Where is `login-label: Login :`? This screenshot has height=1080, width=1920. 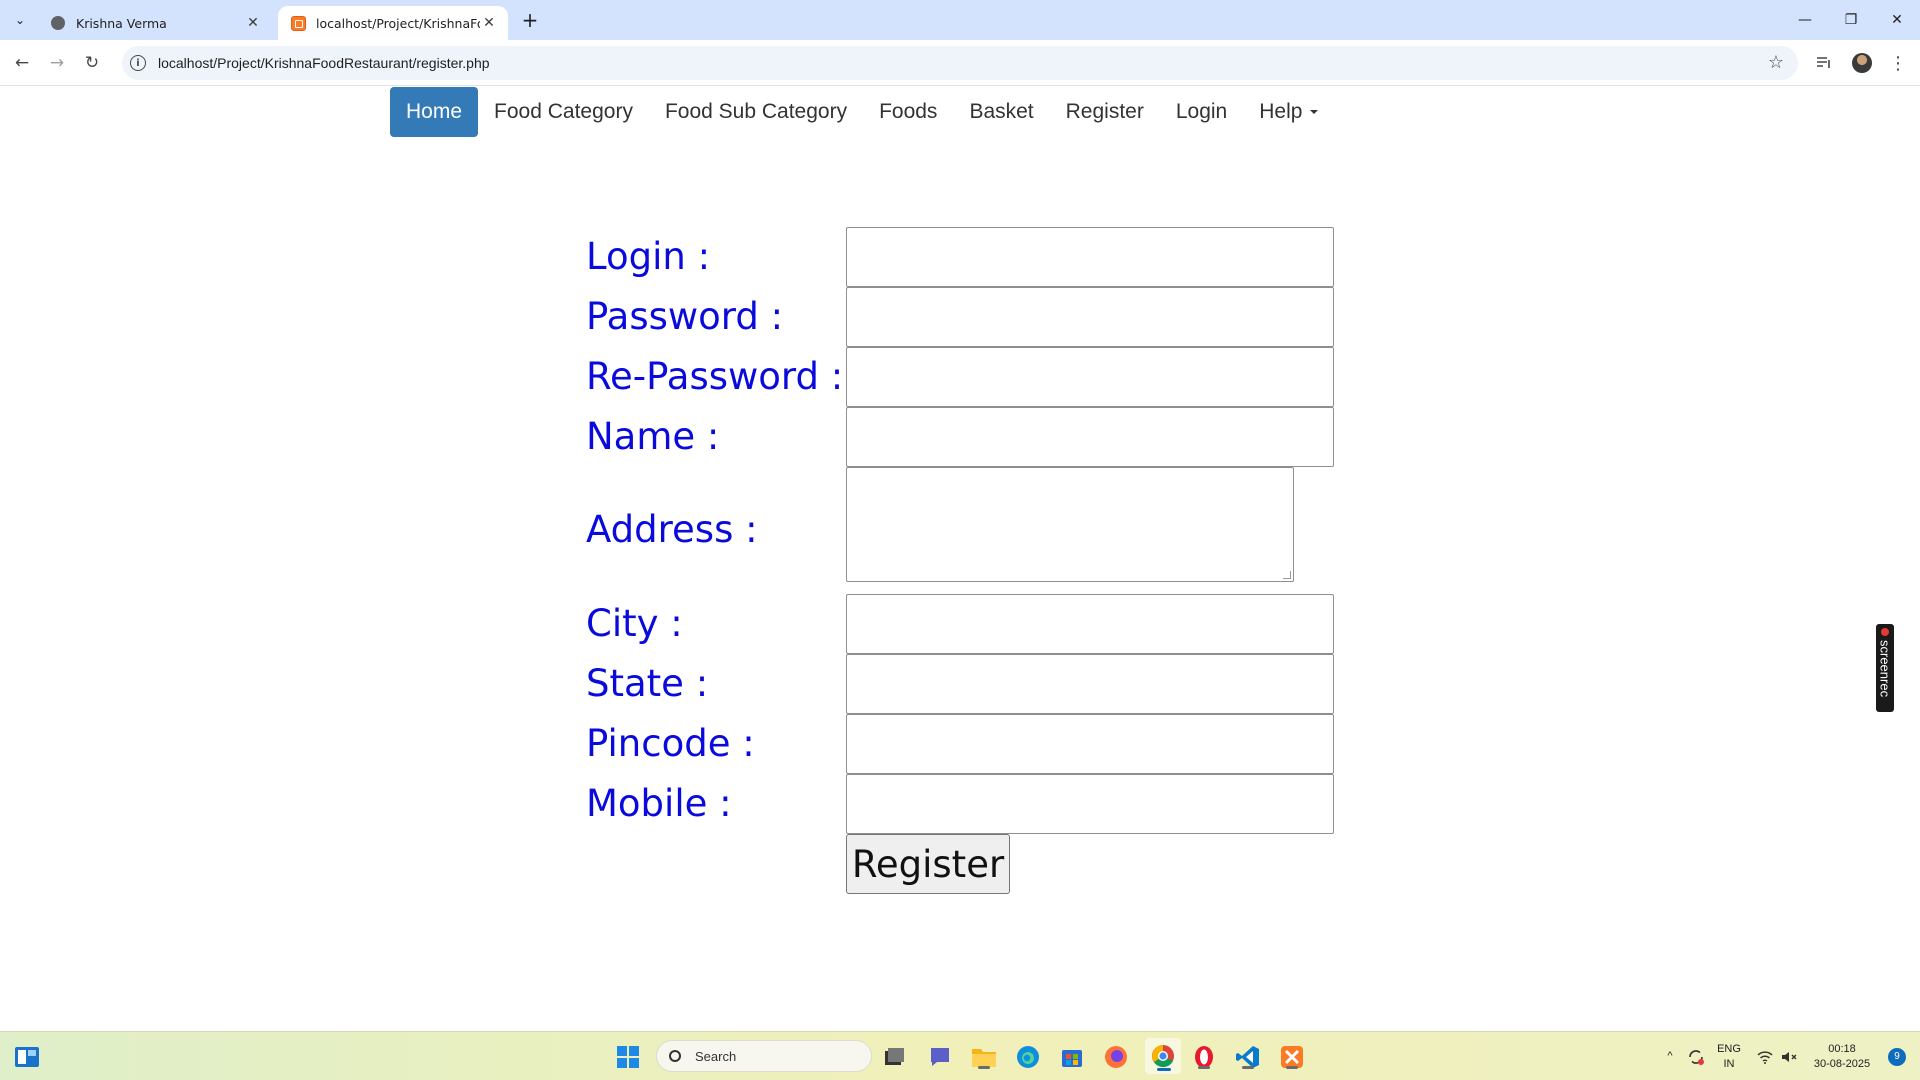
login-label: Login : is located at coordinates (648, 256).